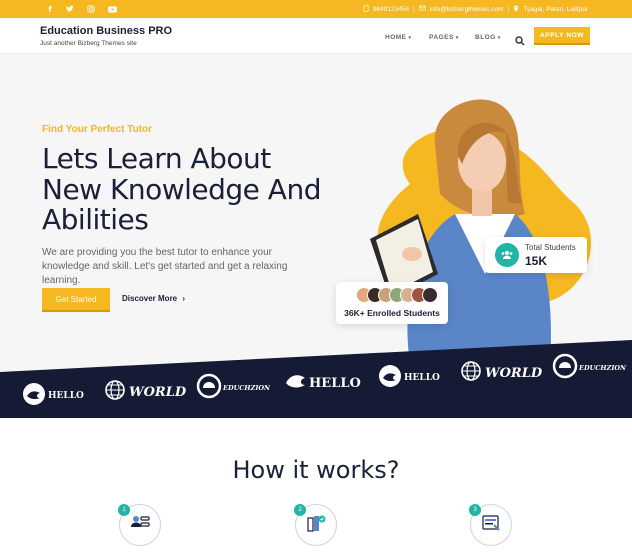  Describe the element at coordinates (521, 38) in the screenshot. I see `search-icon` at that location.